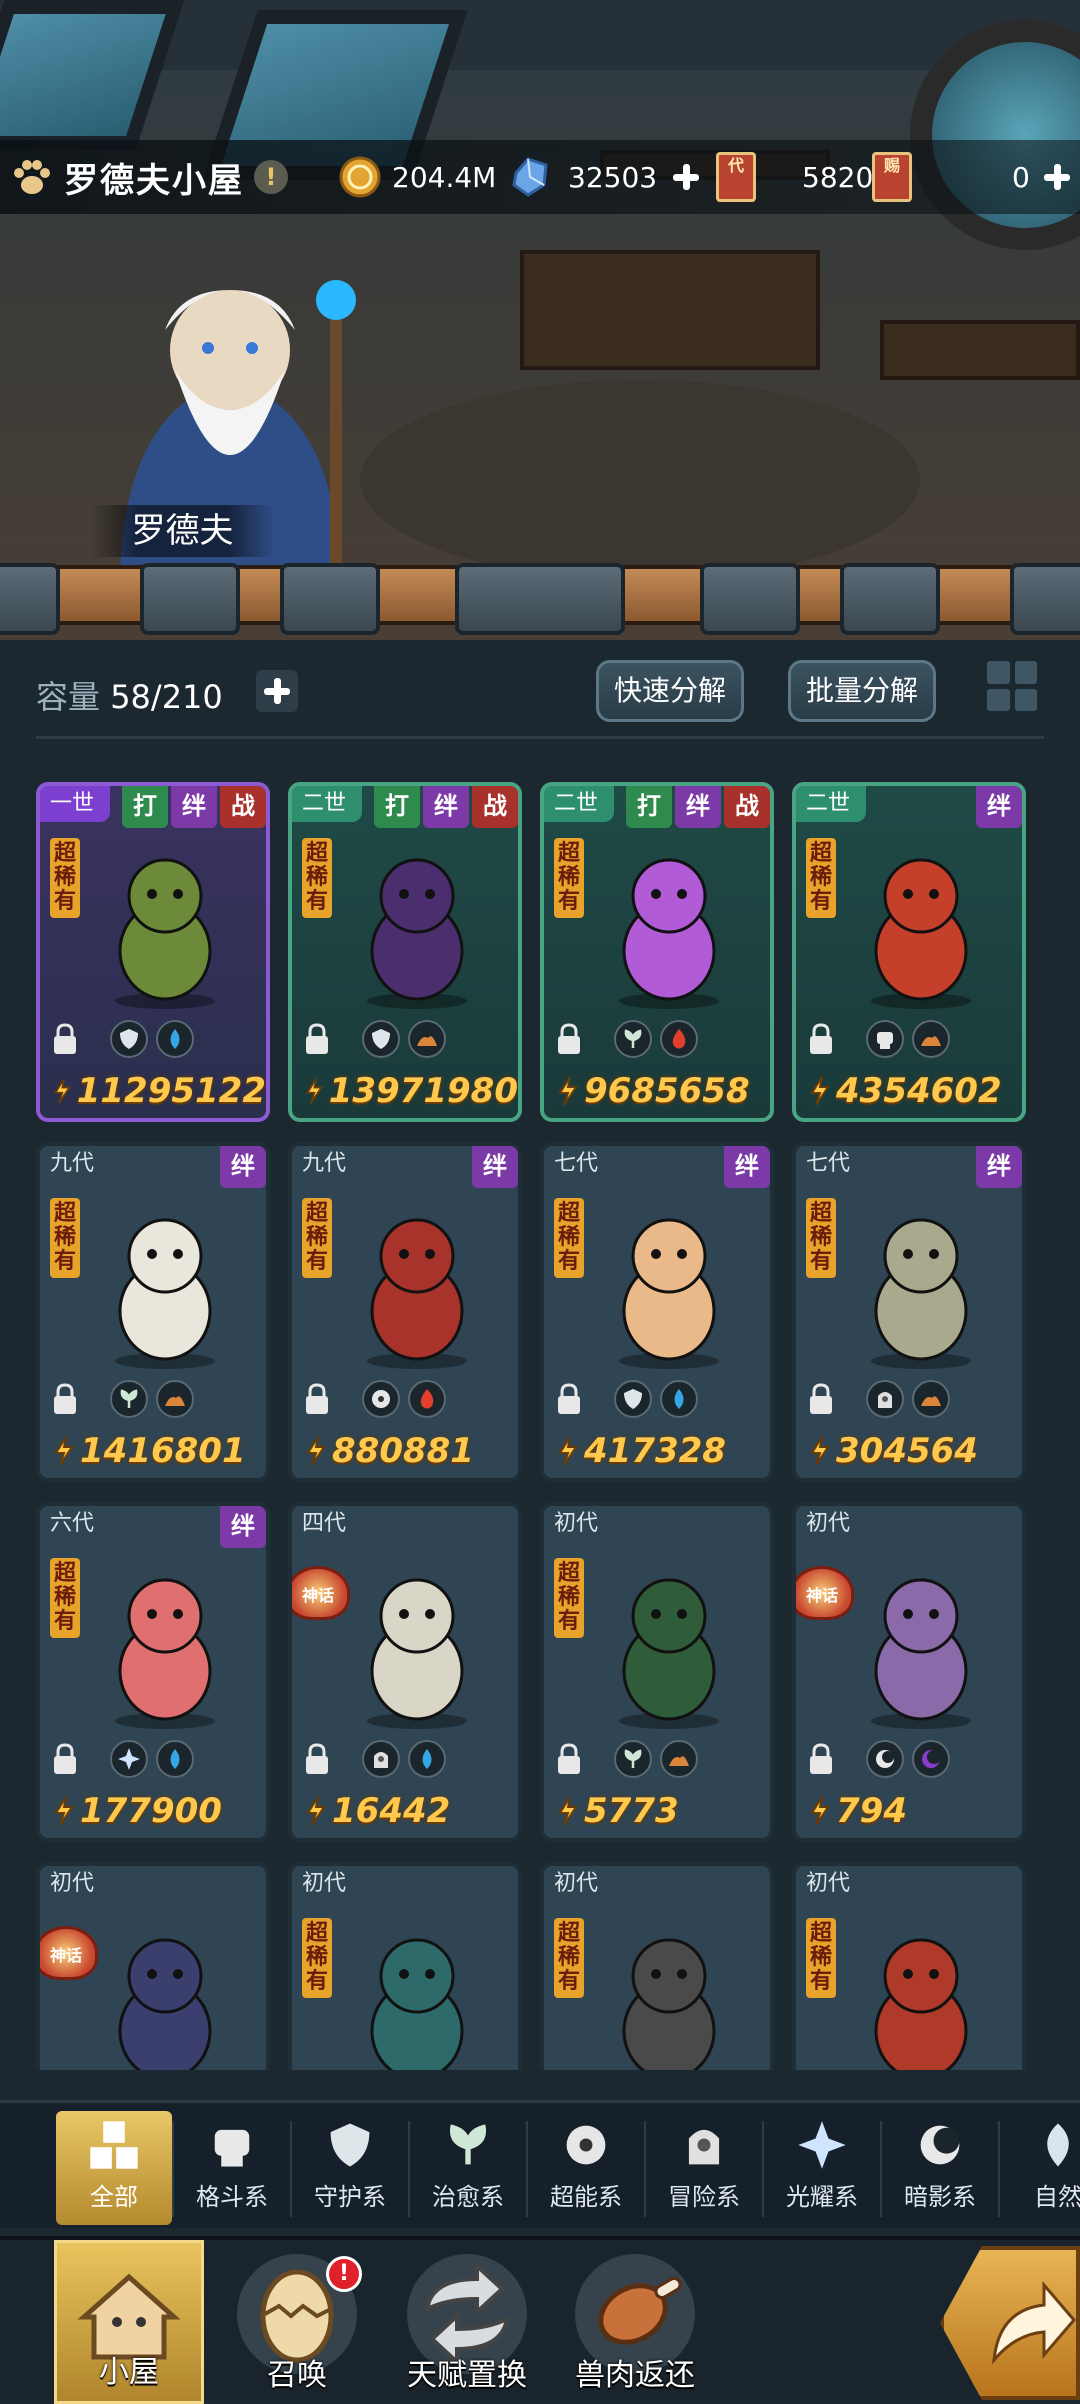  Describe the element at coordinates (822, 2168) in the screenshot. I see `category-light: 光耀系` at that location.